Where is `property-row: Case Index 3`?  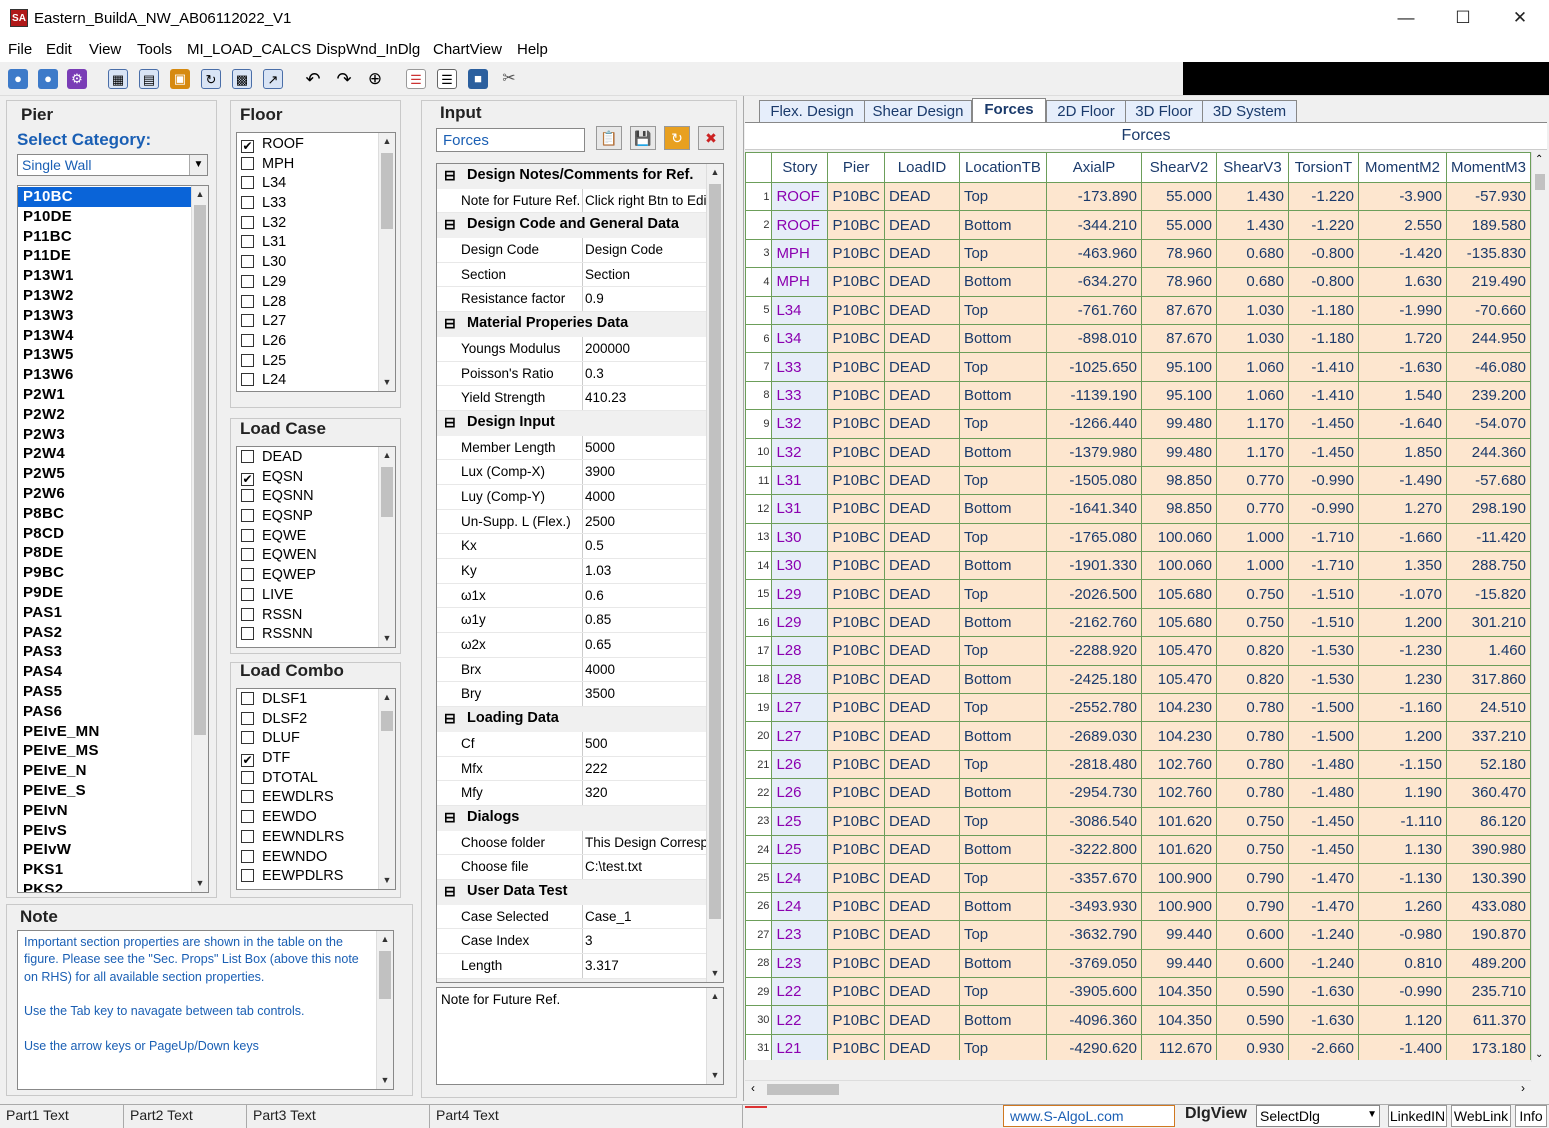
property-row: Case Index 3 is located at coordinates (572, 941).